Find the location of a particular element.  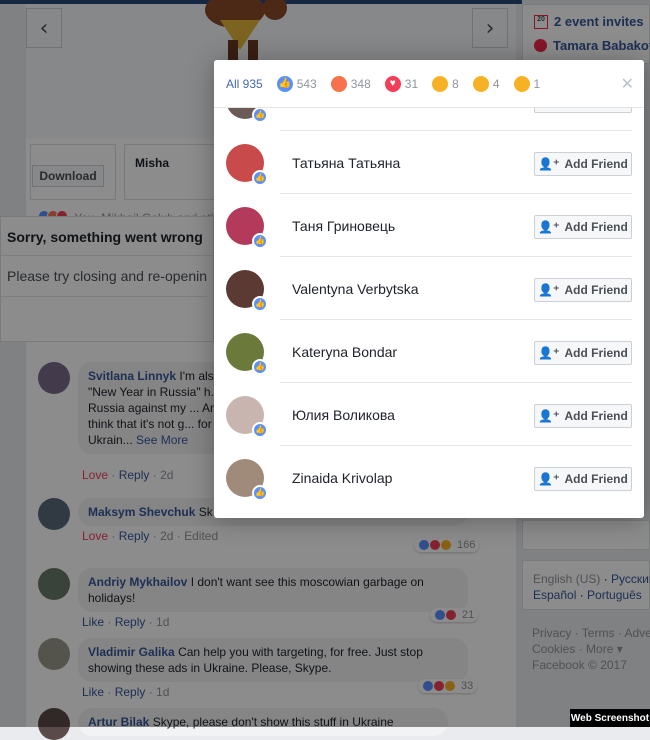

tab-haha: 8 is located at coordinates (445, 83).